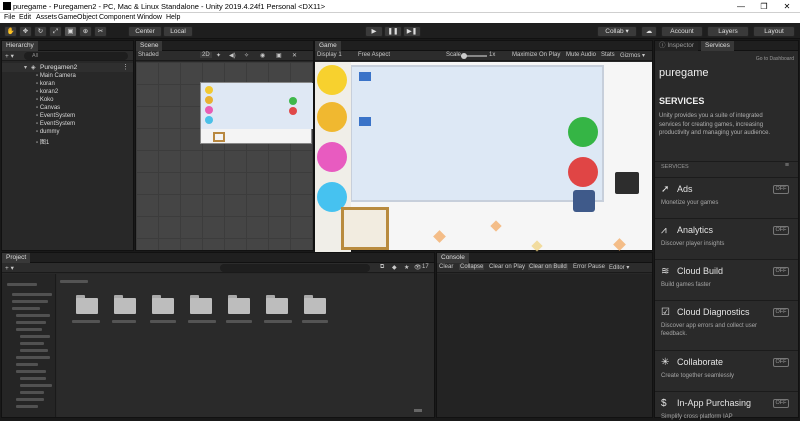 This screenshot has height=421, width=800. I want to click on maximize-button: ❐, so click(764, 6).